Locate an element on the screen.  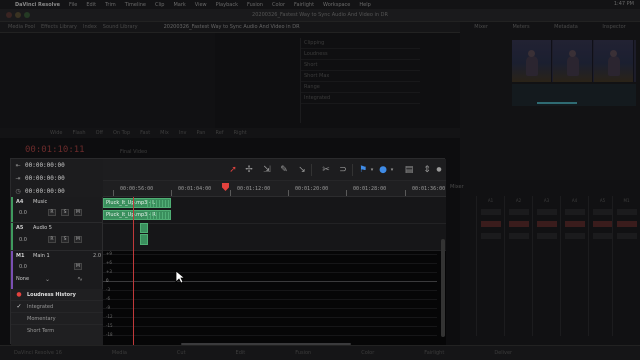
page-color: Color is located at coordinates (367, 353).